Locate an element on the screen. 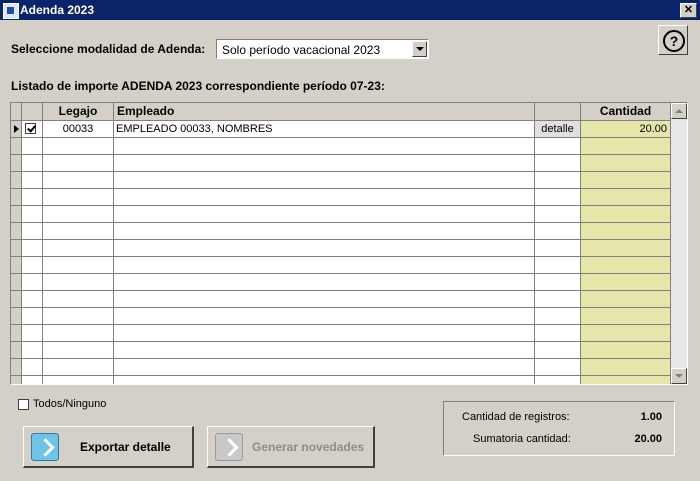 This screenshot has height=481, width=700. checkbox-icon is located at coordinates (23, 404).